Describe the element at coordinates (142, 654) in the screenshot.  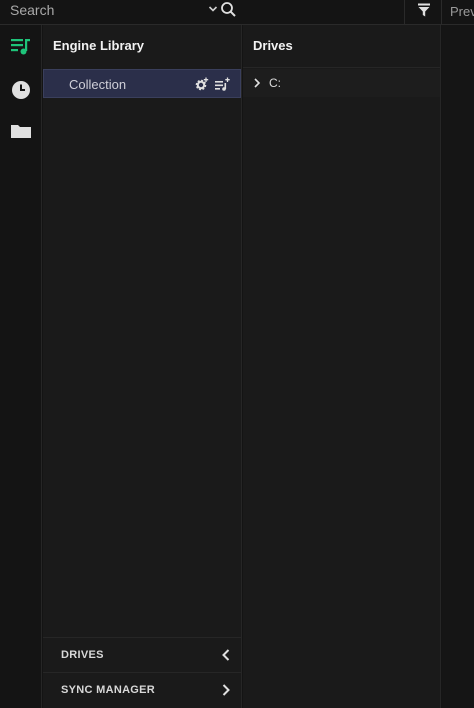
I see `drives-section: DRIVES` at that location.